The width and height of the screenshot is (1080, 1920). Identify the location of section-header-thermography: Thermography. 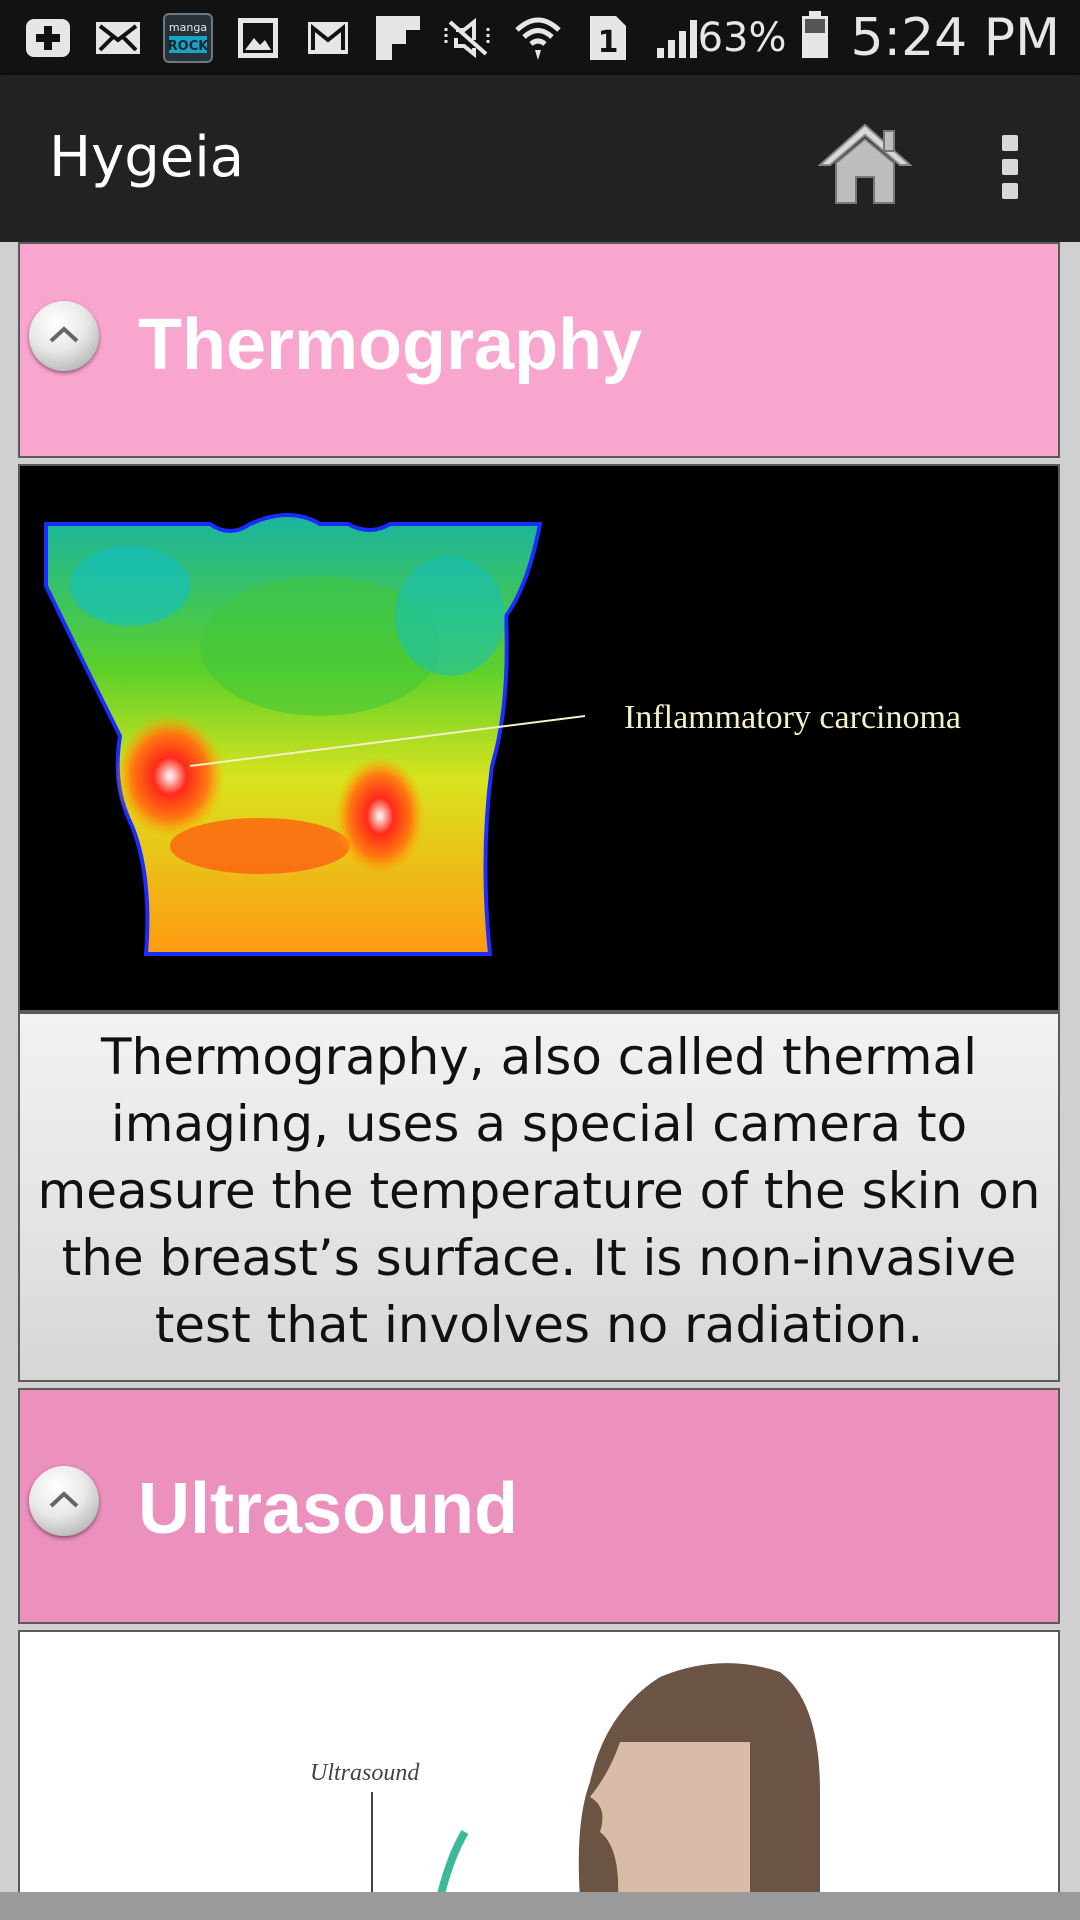
(539, 350).